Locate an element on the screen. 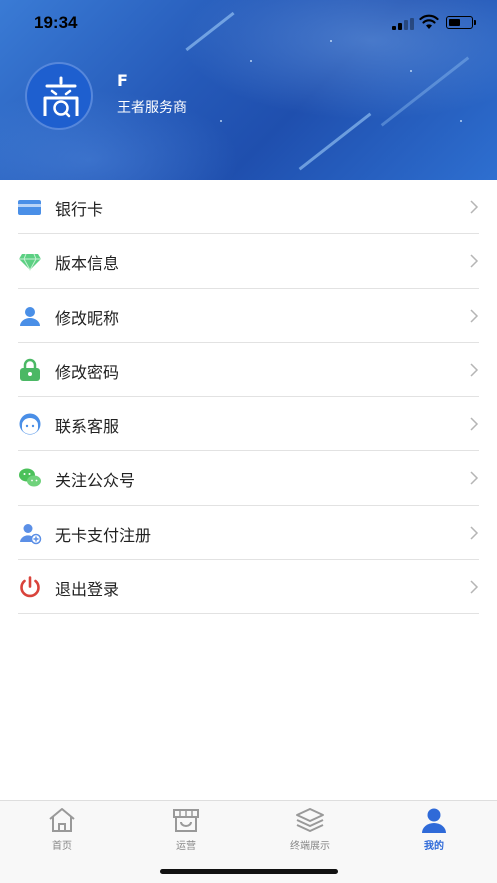  wechat-icon is located at coordinates (30, 477).